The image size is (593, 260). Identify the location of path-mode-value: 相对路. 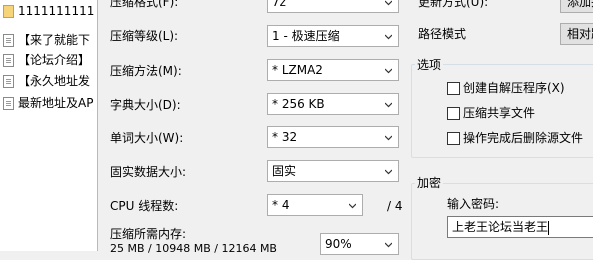
(580, 34).